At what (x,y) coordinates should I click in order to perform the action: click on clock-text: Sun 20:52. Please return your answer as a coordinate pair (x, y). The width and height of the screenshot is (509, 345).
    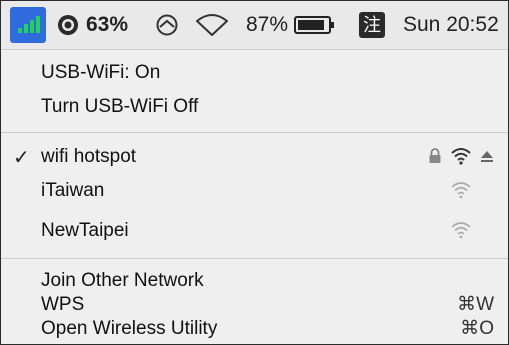
    Looking at the image, I should click on (451, 24).